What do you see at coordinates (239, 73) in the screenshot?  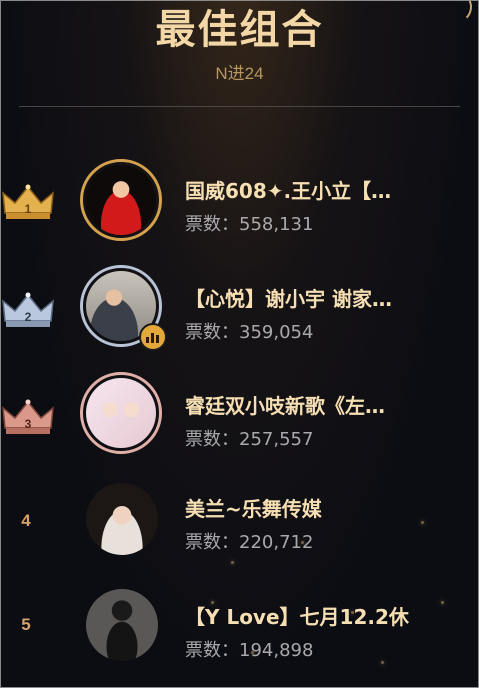 I see `round-subtitle: N进24` at bounding box center [239, 73].